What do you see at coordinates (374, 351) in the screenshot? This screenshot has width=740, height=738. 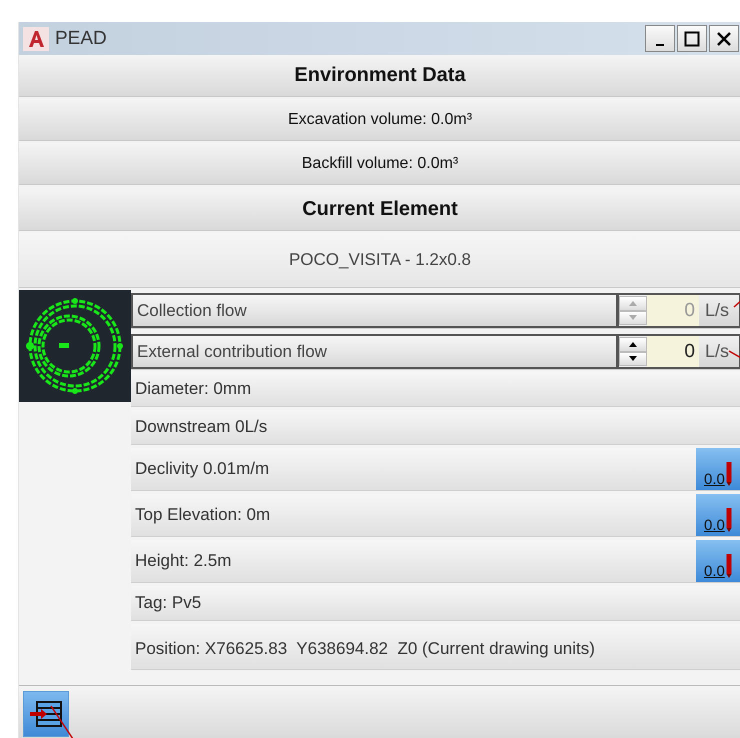 I see `property-label: External contribution flow` at bounding box center [374, 351].